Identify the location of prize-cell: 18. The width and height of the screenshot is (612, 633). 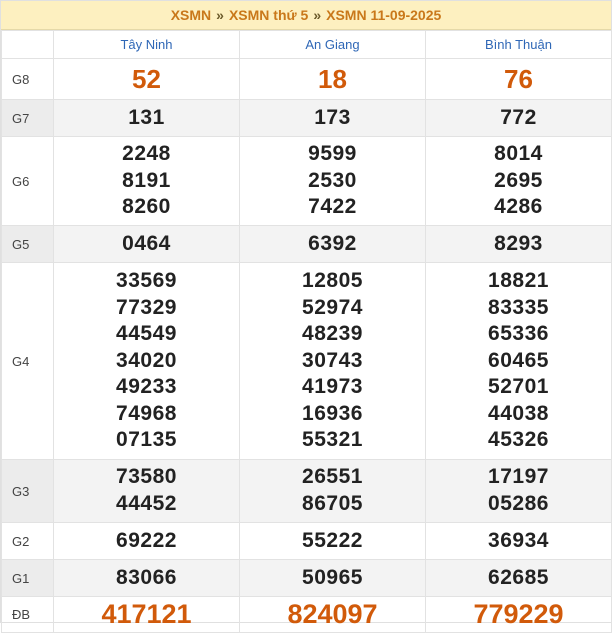
(332, 79).